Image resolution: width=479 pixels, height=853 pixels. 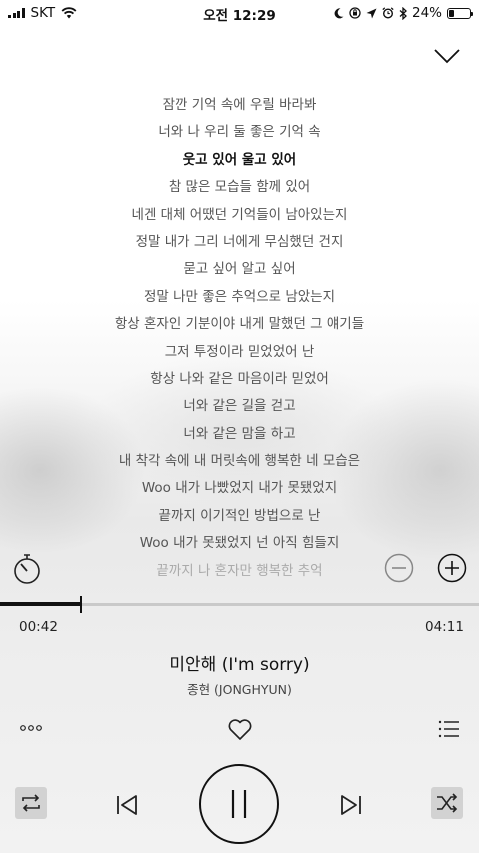 I want to click on playlist-button, so click(x=449, y=729).